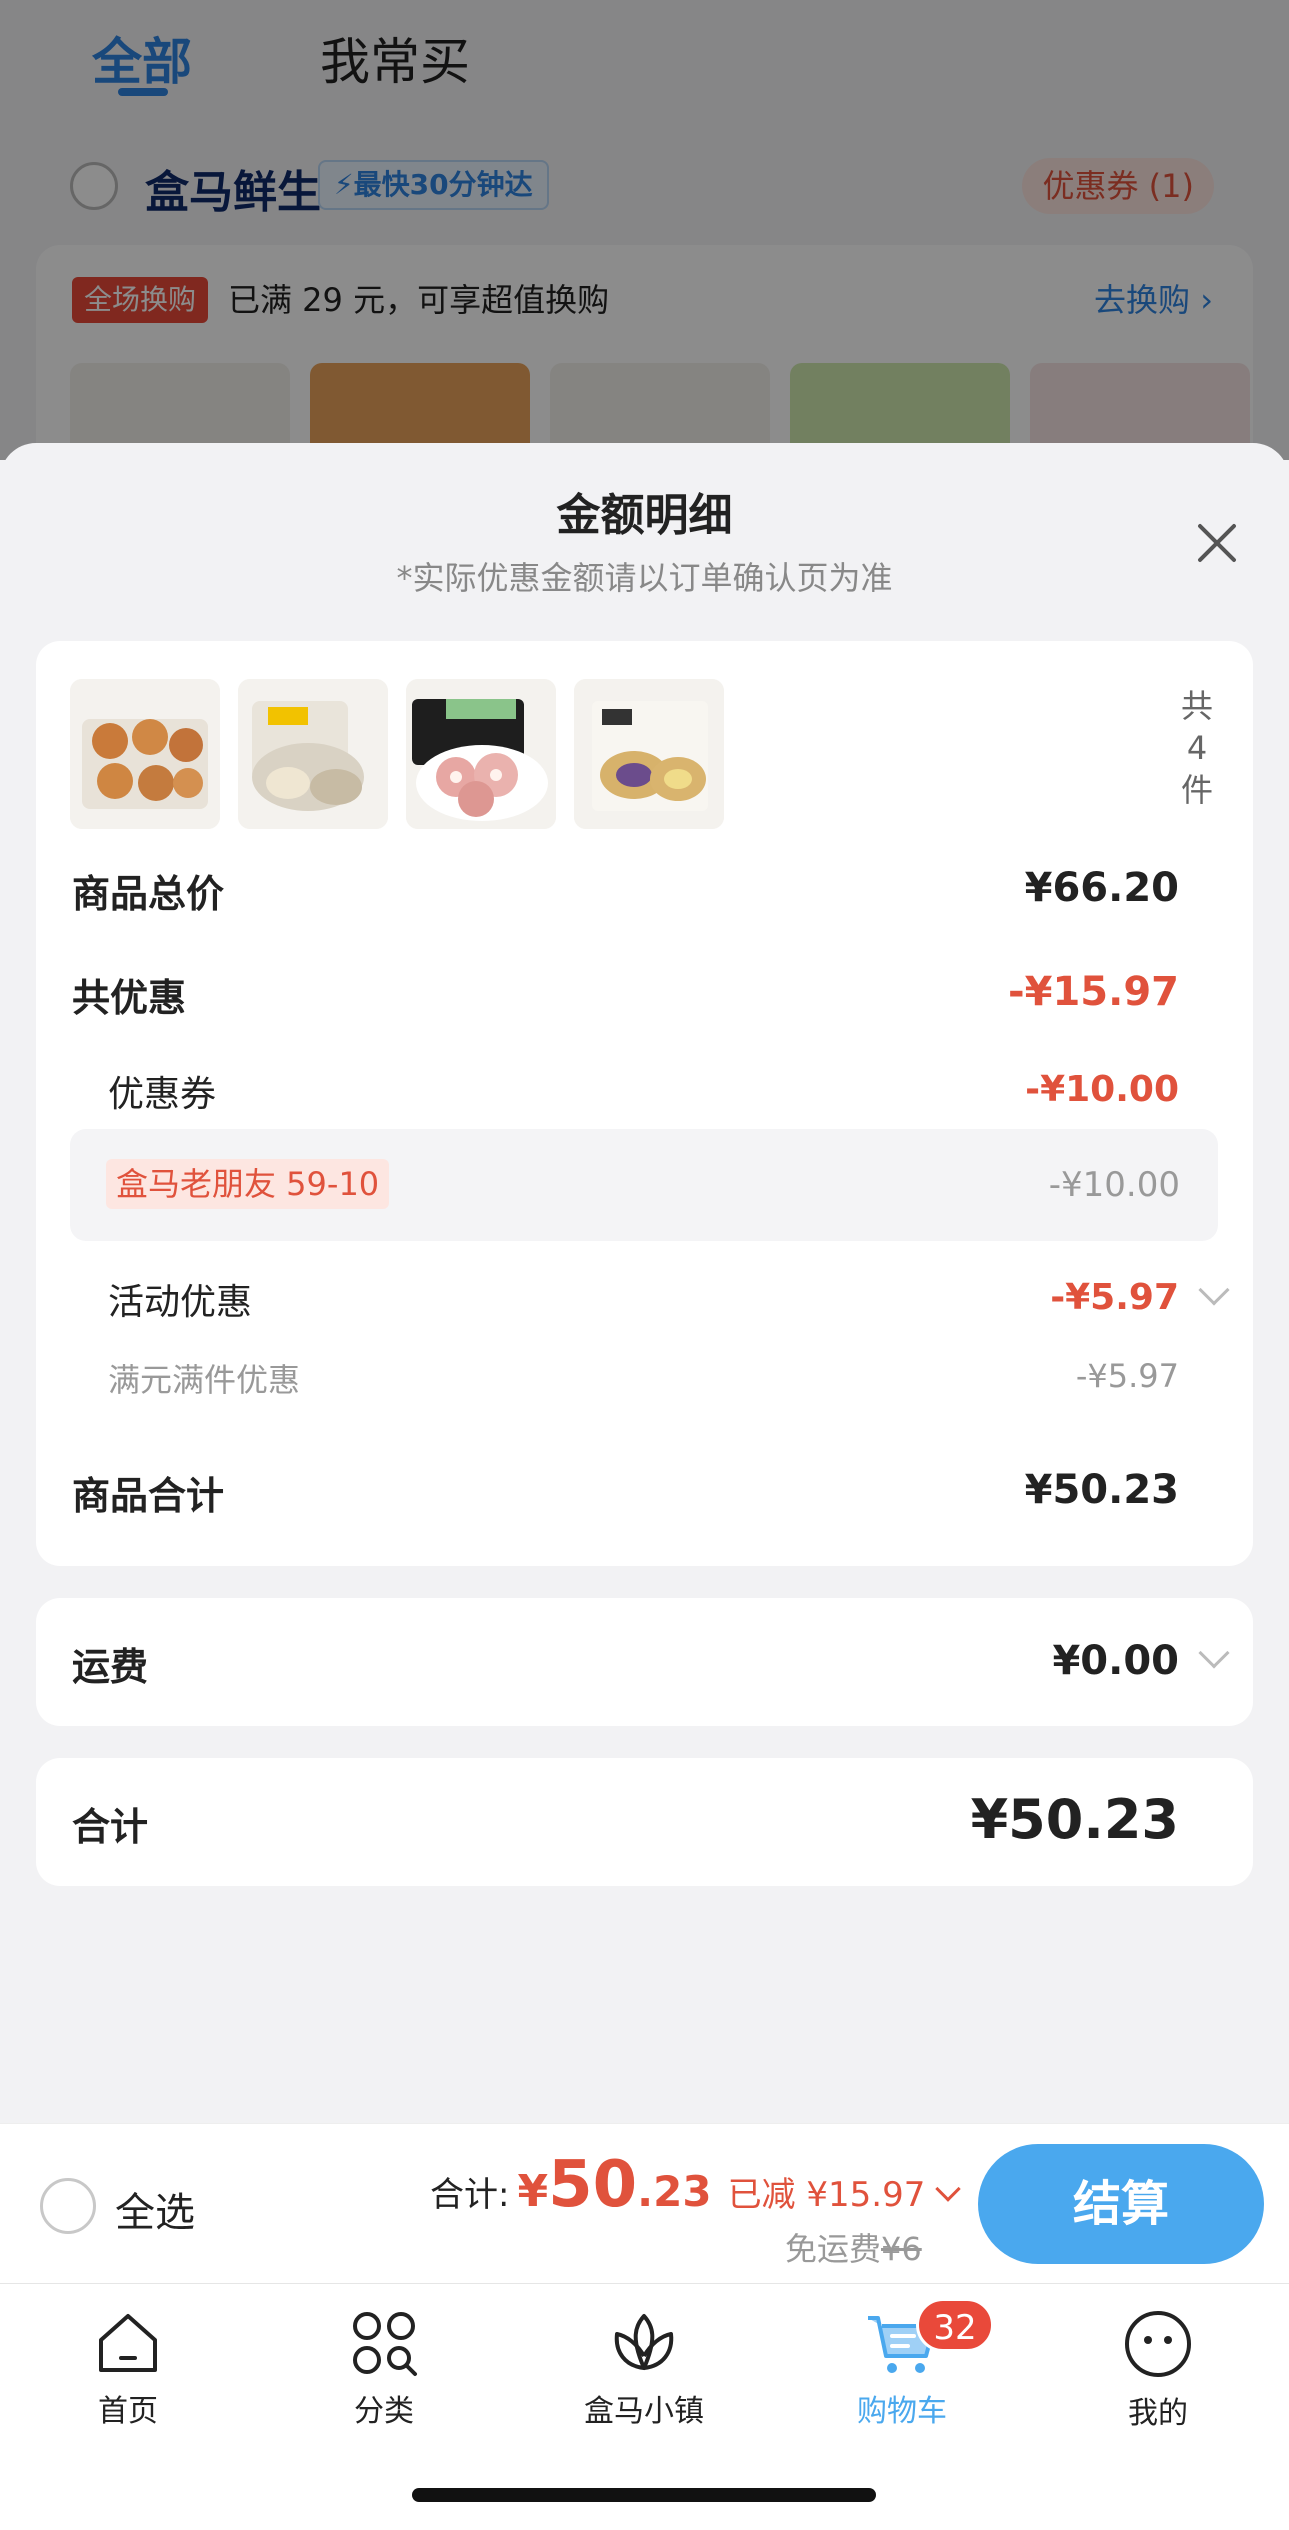 Image resolution: width=1289 pixels, height=2530 pixels. Describe the element at coordinates (248, 1184) in the screenshot. I see `coupon-name: 盒马老朋友 59-10` at that location.